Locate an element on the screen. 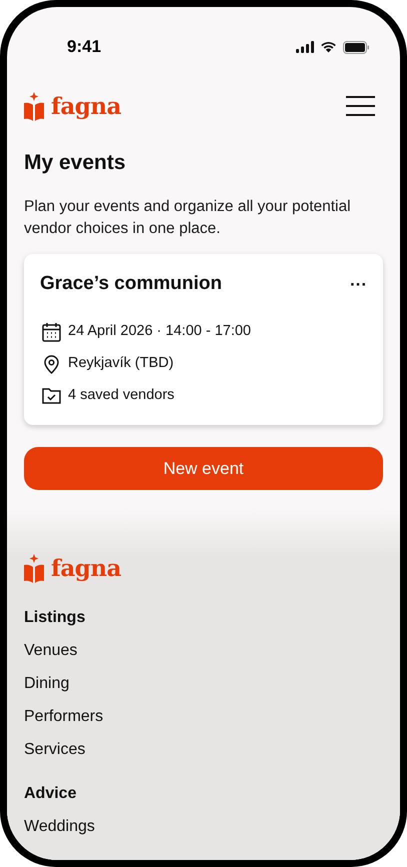 This screenshot has width=407, height=867. footer-link: Services is located at coordinates (55, 750).